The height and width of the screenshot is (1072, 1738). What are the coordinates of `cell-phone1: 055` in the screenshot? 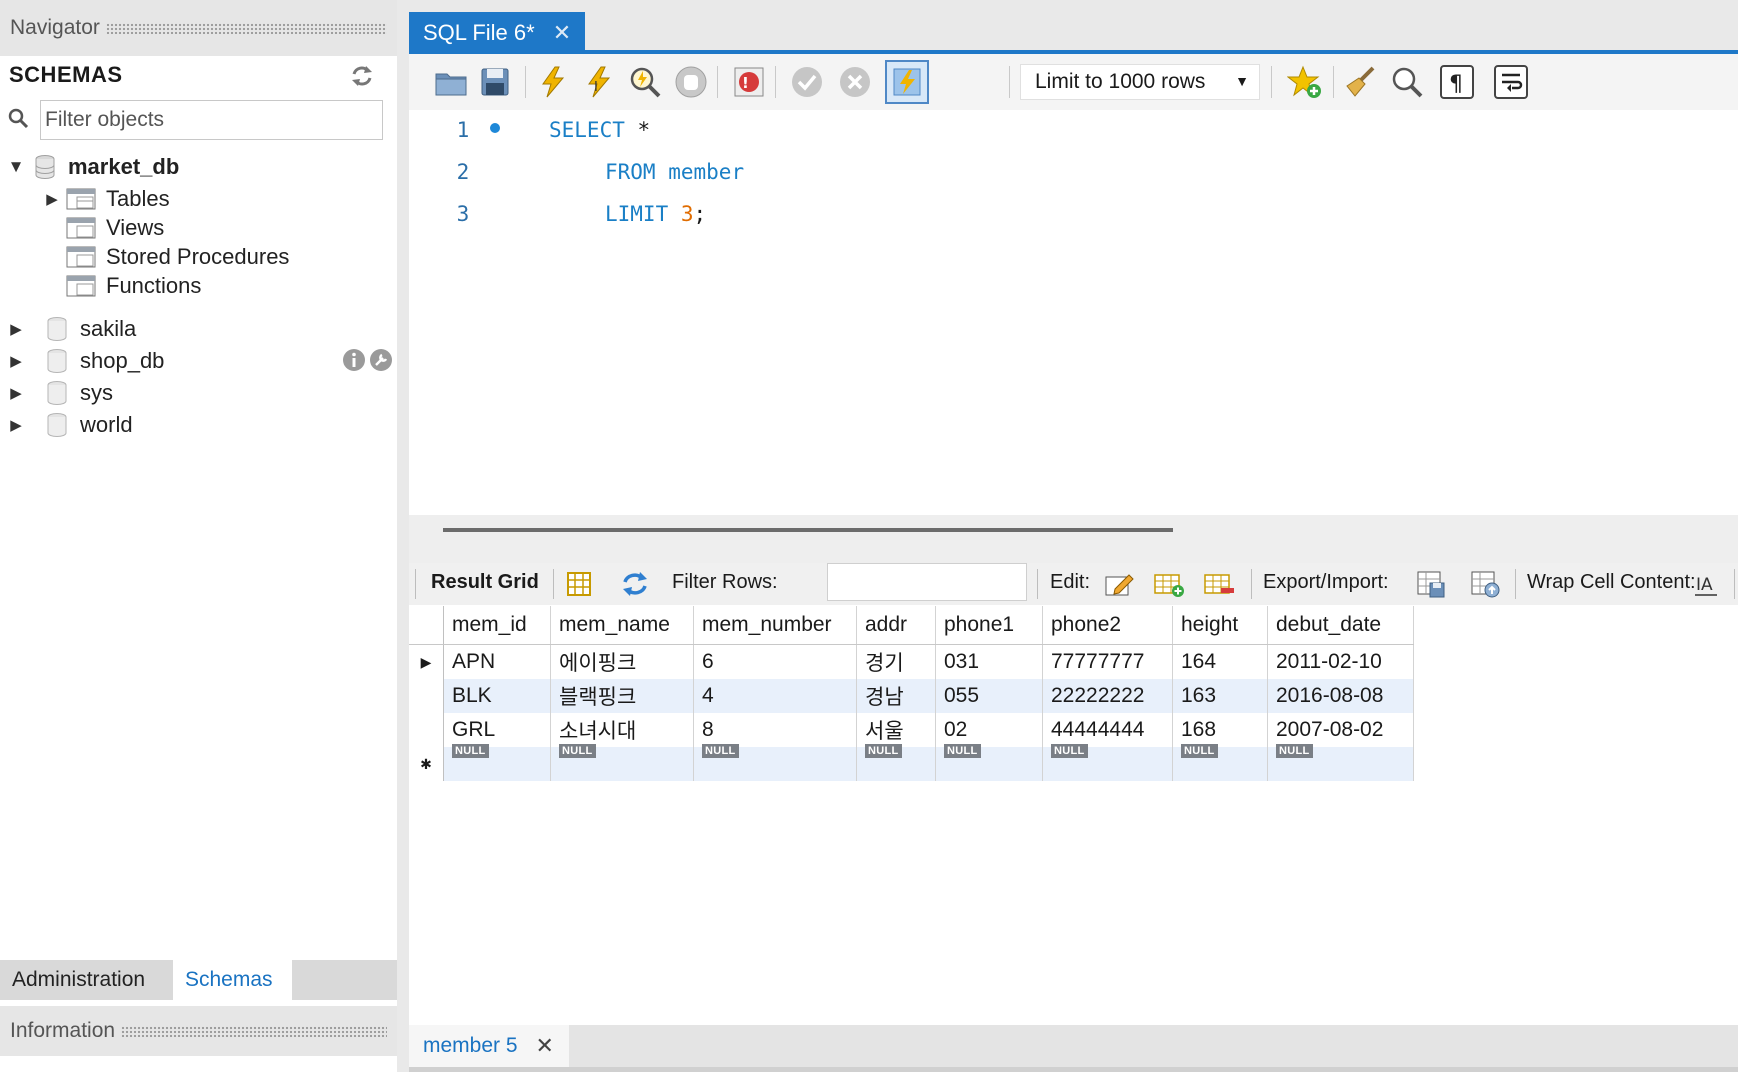 It's located at (989, 696).